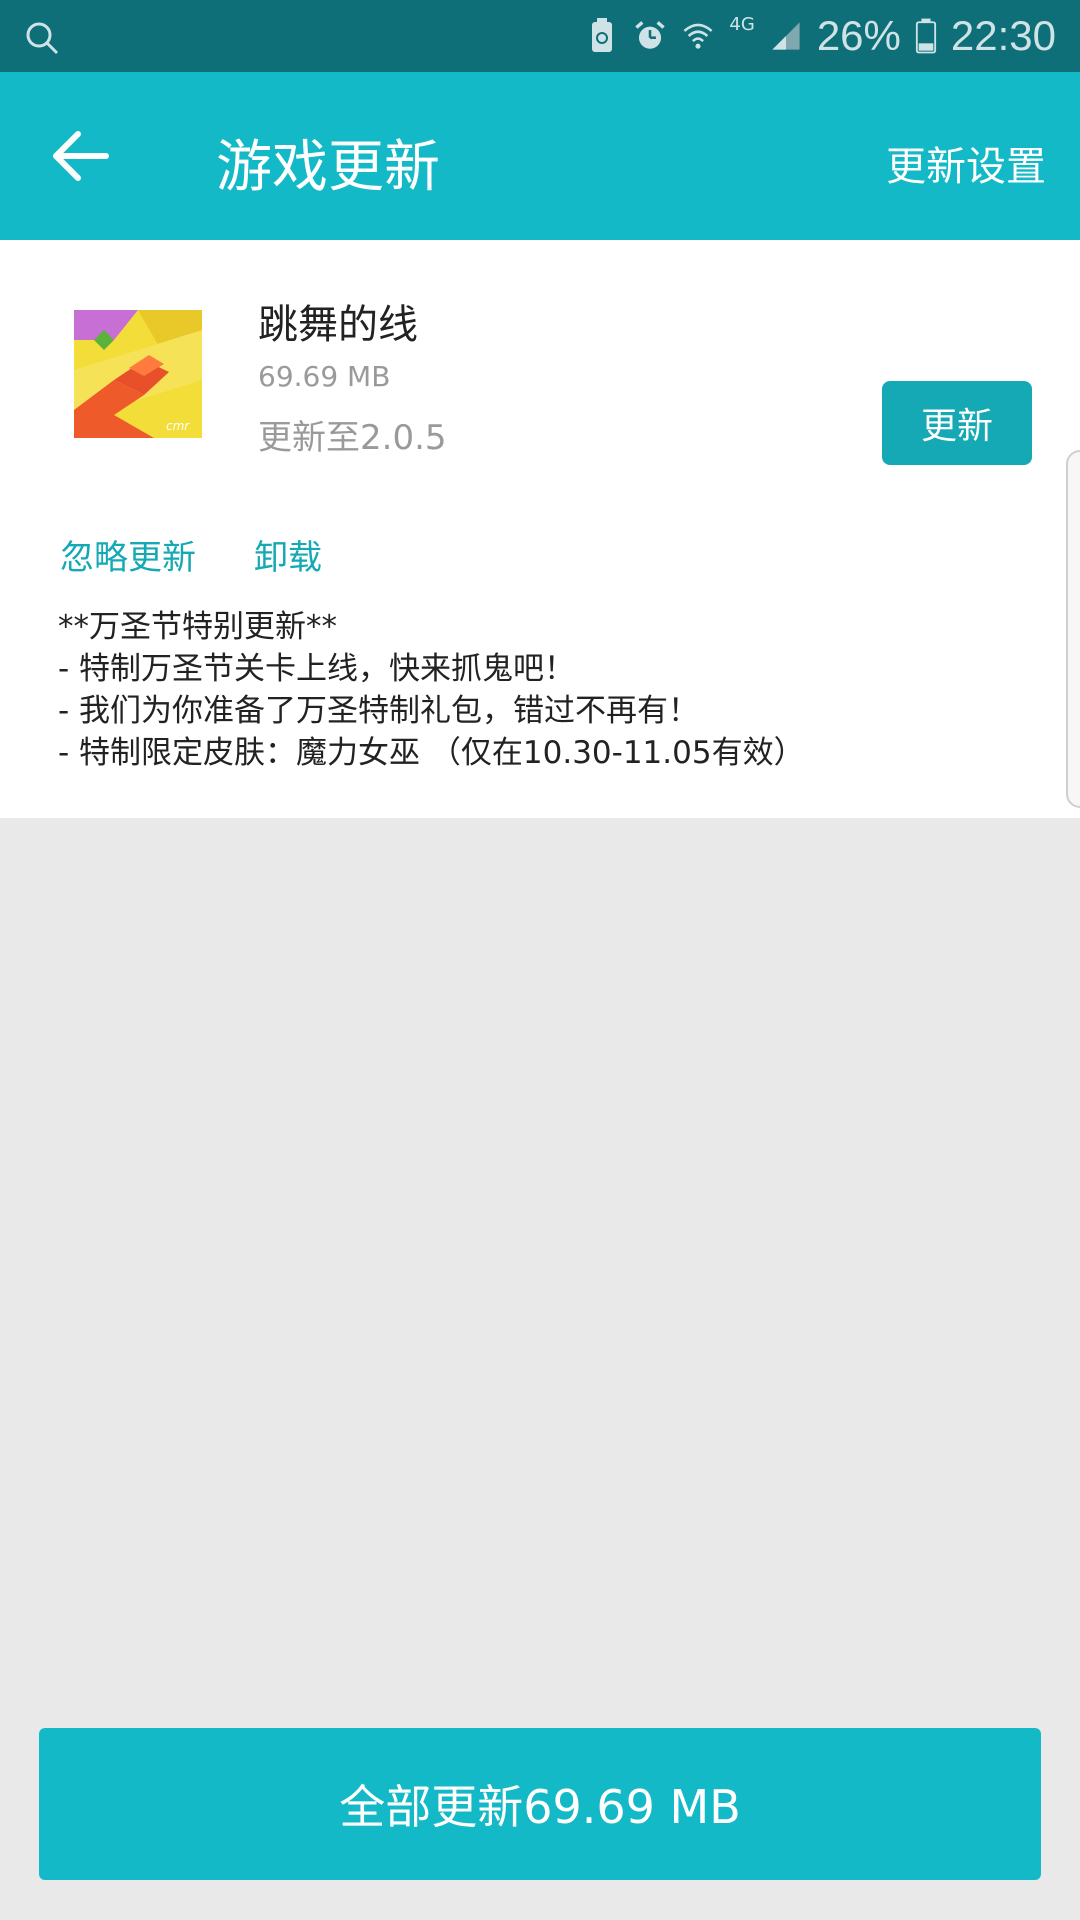 The height and width of the screenshot is (1920, 1080). Describe the element at coordinates (602, 35) in the screenshot. I see `battery-saver-icon` at that location.